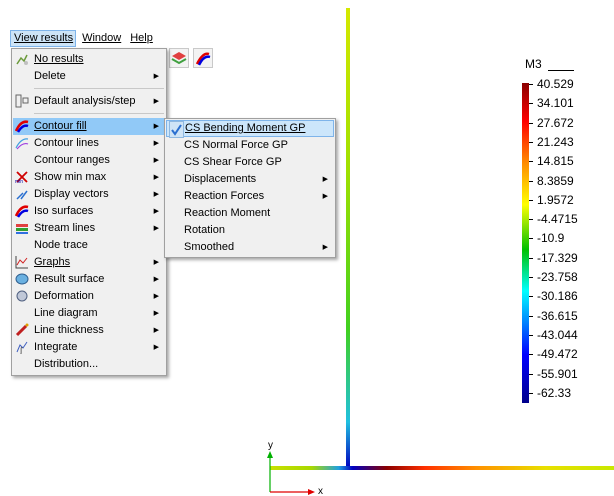 The height and width of the screenshot is (496, 614). What do you see at coordinates (555, 141) in the screenshot?
I see `legend-value: 21.243` at bounding box center [555, 141].